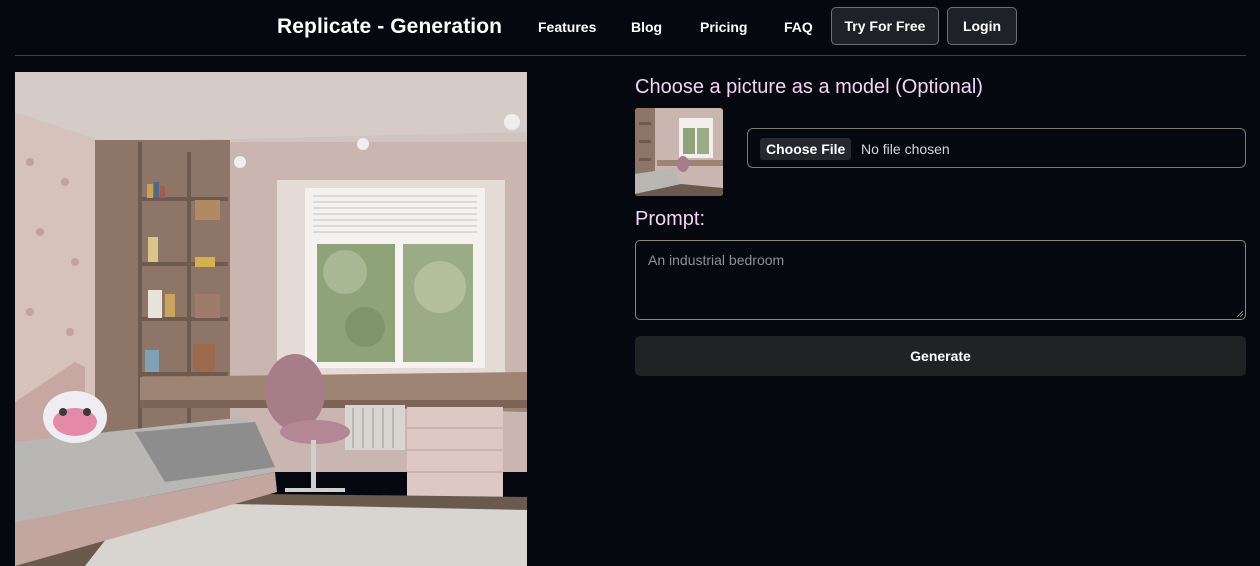 The width and height of the screenshot is (1260, 566). What do you see at coordinates (885, 26) in the screenshot?
I see `try-for-free-button: Try For Free` at bounding box center [885, 26].